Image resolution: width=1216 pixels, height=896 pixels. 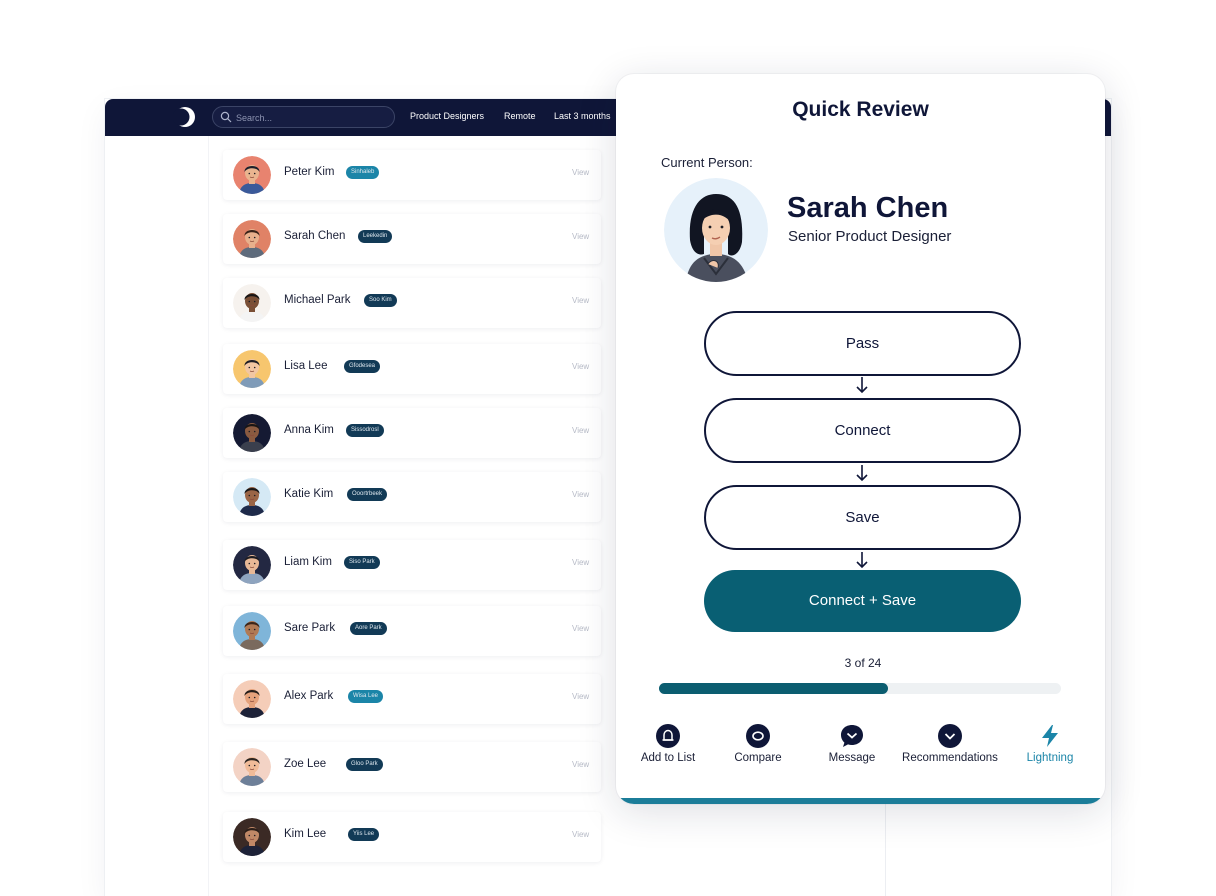 What do you see at coordinates (862, 430) in the screenshot?
I see `connect-button: Connect` at bounding box center [862, 430].